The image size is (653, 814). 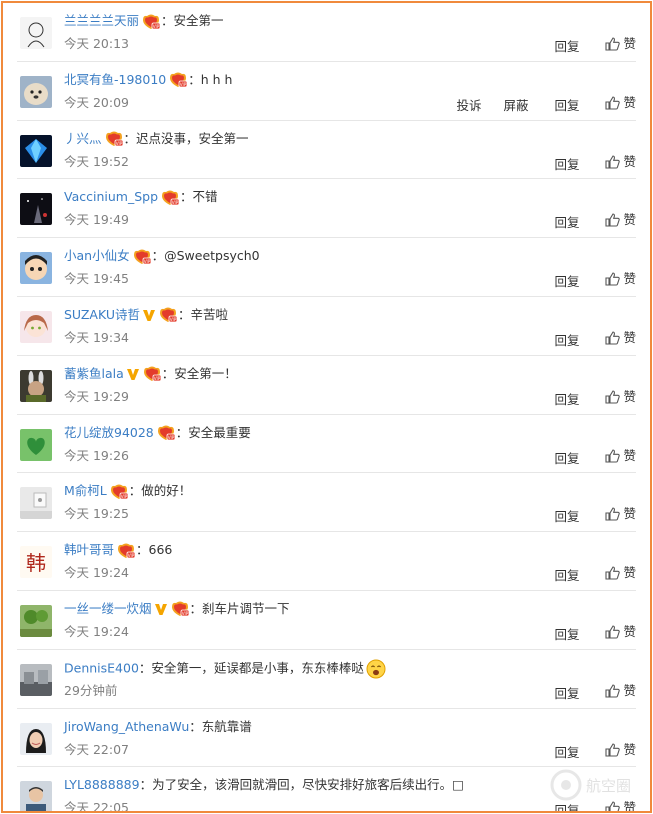 I want to click on avatar-bunny, so click(x=36, y=385).